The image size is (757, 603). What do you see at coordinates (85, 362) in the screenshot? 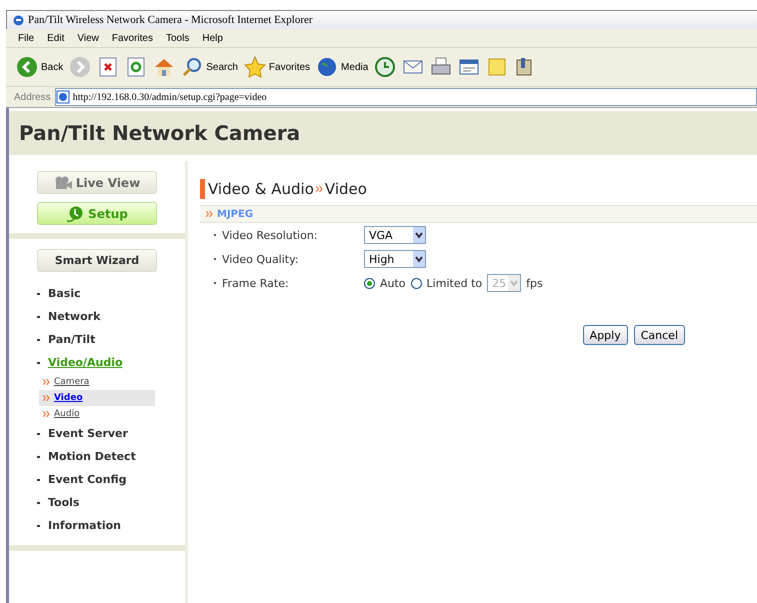
I see `nav-link: Video/Audio` at bounding box center [85, 362].